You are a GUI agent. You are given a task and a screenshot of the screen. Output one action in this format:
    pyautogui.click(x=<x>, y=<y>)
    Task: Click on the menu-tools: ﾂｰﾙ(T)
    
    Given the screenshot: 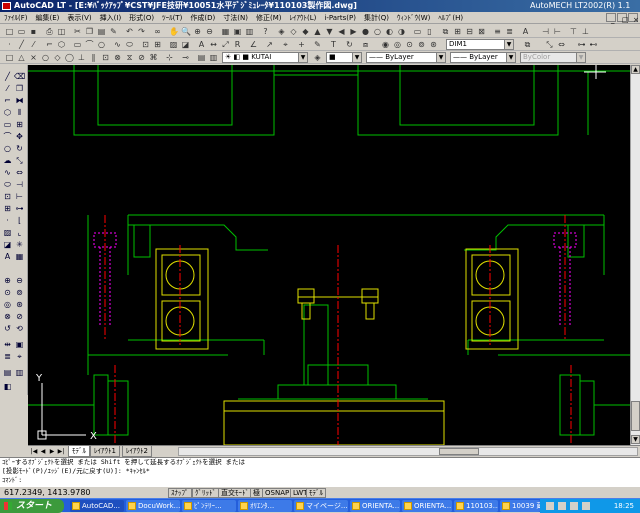 What is the action you would take?
    pyautogui.click(x=172, y=18)
    